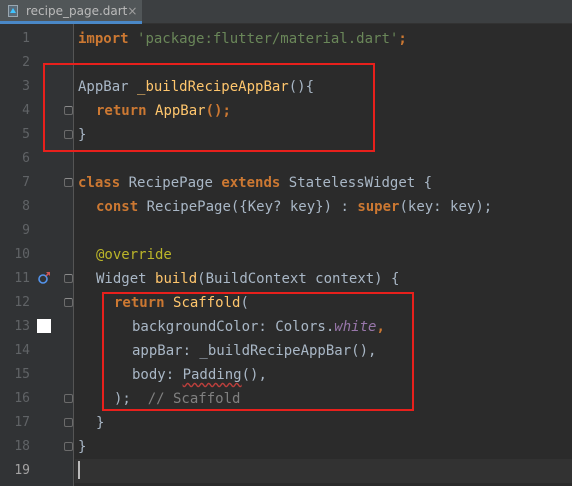 Image resolution: width=572 pixels, height=486 pixels. What do you see at coordinates (252, 207) in the screenshot?
I see `code-text: RecipePage({Key? key}) :` at bounding box center [252, 207].